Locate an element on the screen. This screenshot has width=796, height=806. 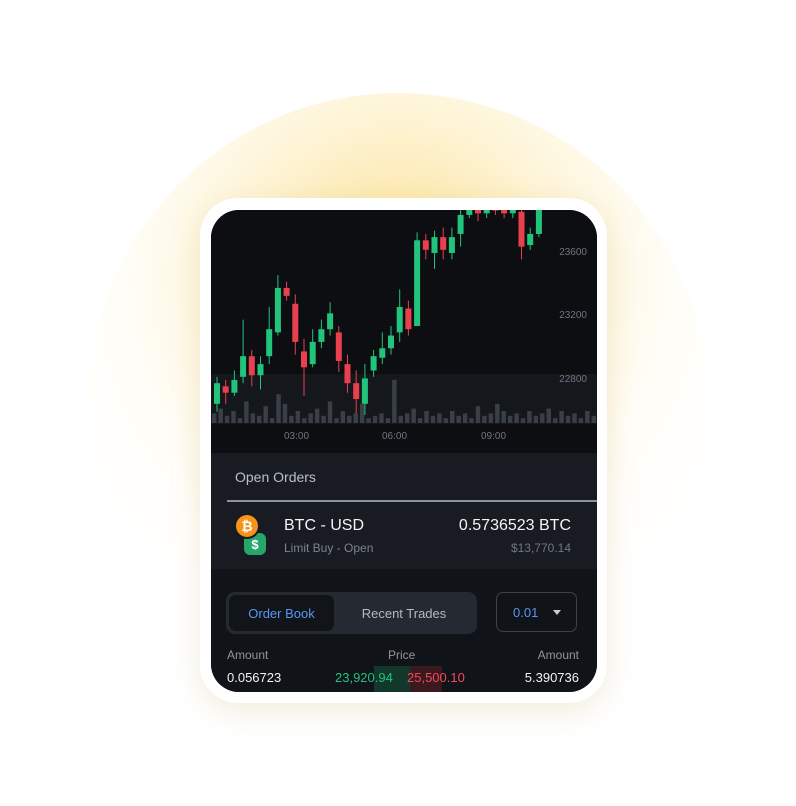
order-amount: 0.5736523 BTC is located at coordinates (514, 525).